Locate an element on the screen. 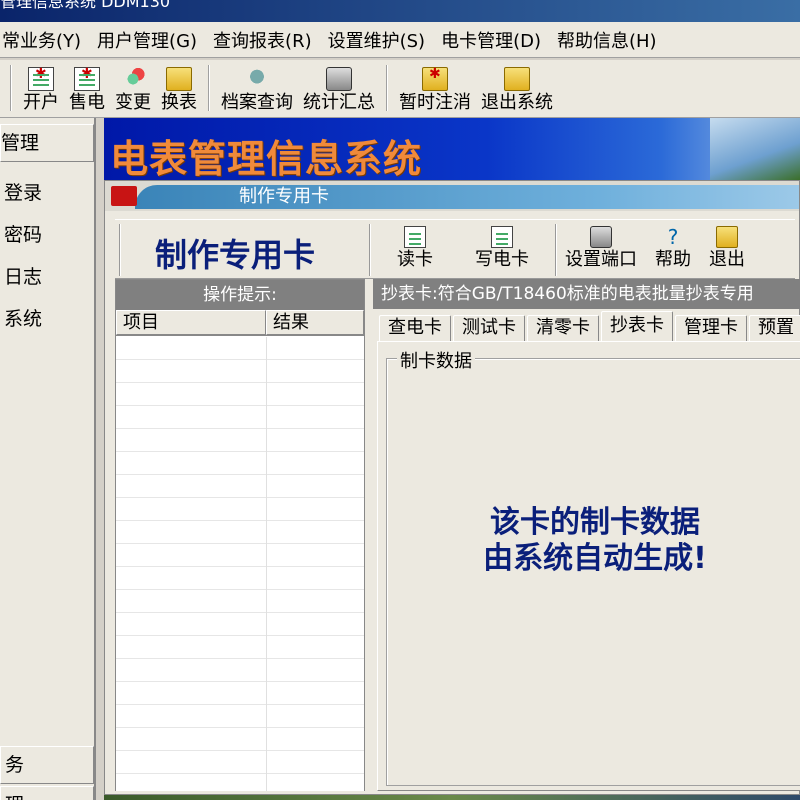  open-account-label: 开户 is located at coordinates (41, 102).